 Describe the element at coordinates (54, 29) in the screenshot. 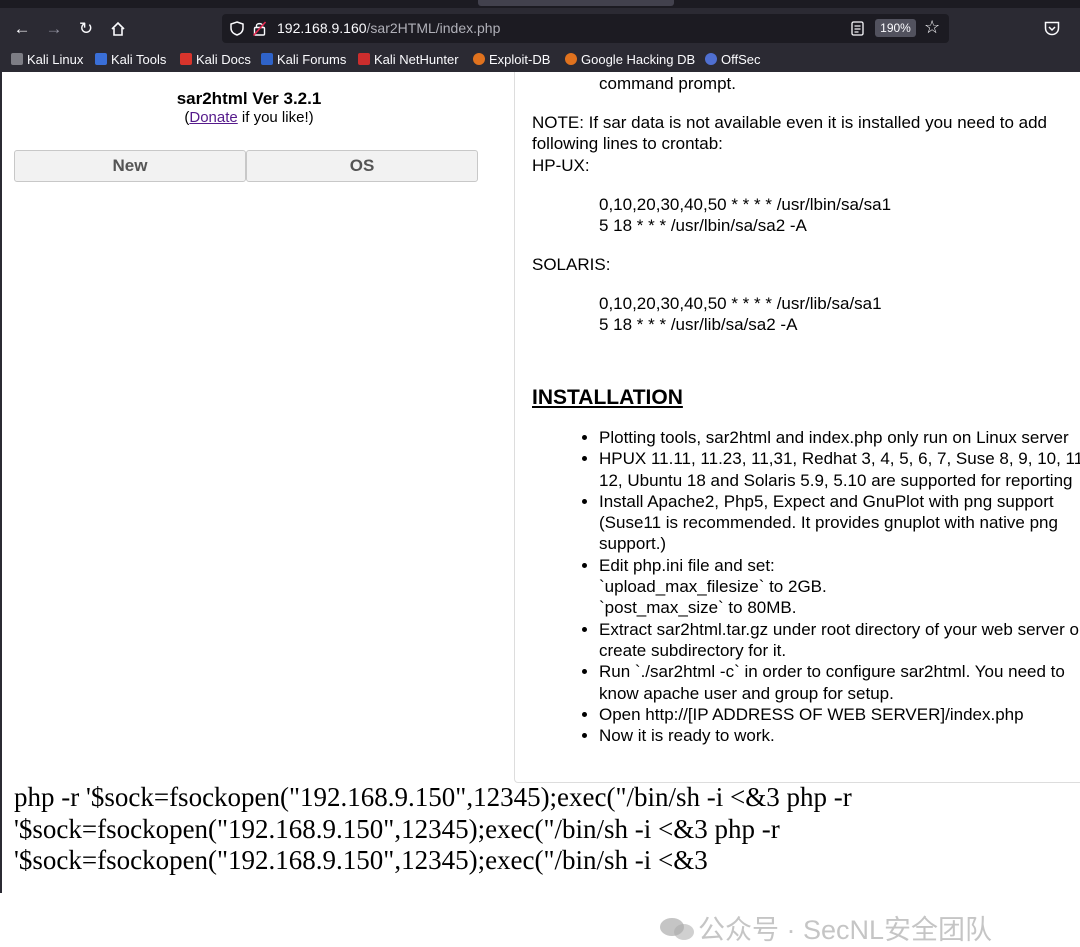

I see `forward-icon: →` at that location.